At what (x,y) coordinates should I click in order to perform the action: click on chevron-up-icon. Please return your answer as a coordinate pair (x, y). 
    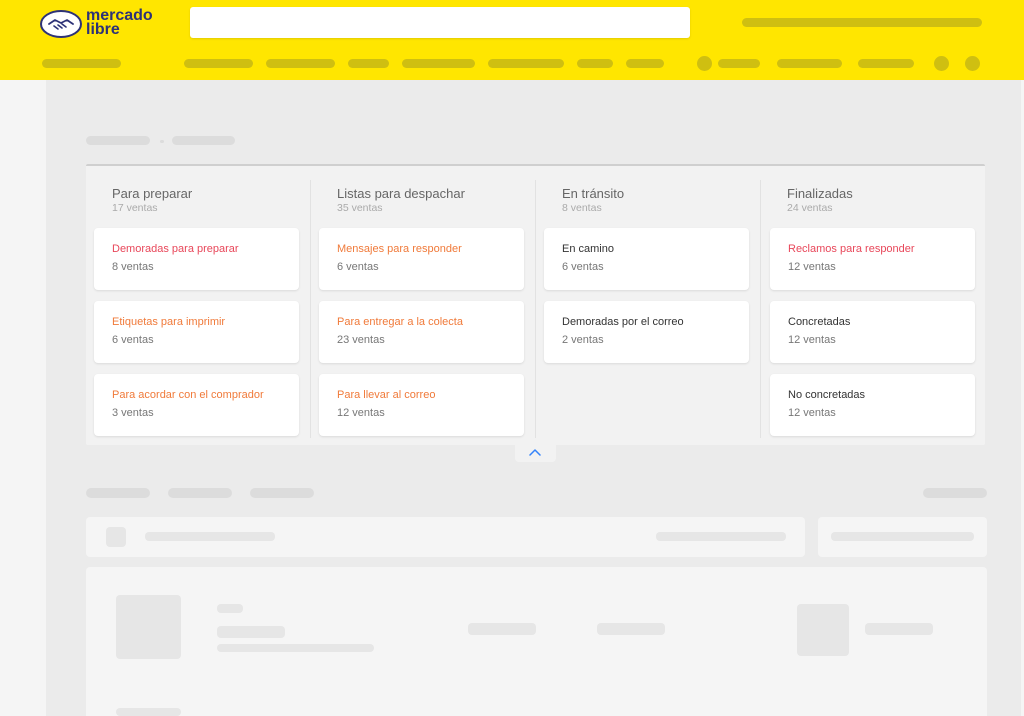
    Looking at the image, I should click on (535, 452).